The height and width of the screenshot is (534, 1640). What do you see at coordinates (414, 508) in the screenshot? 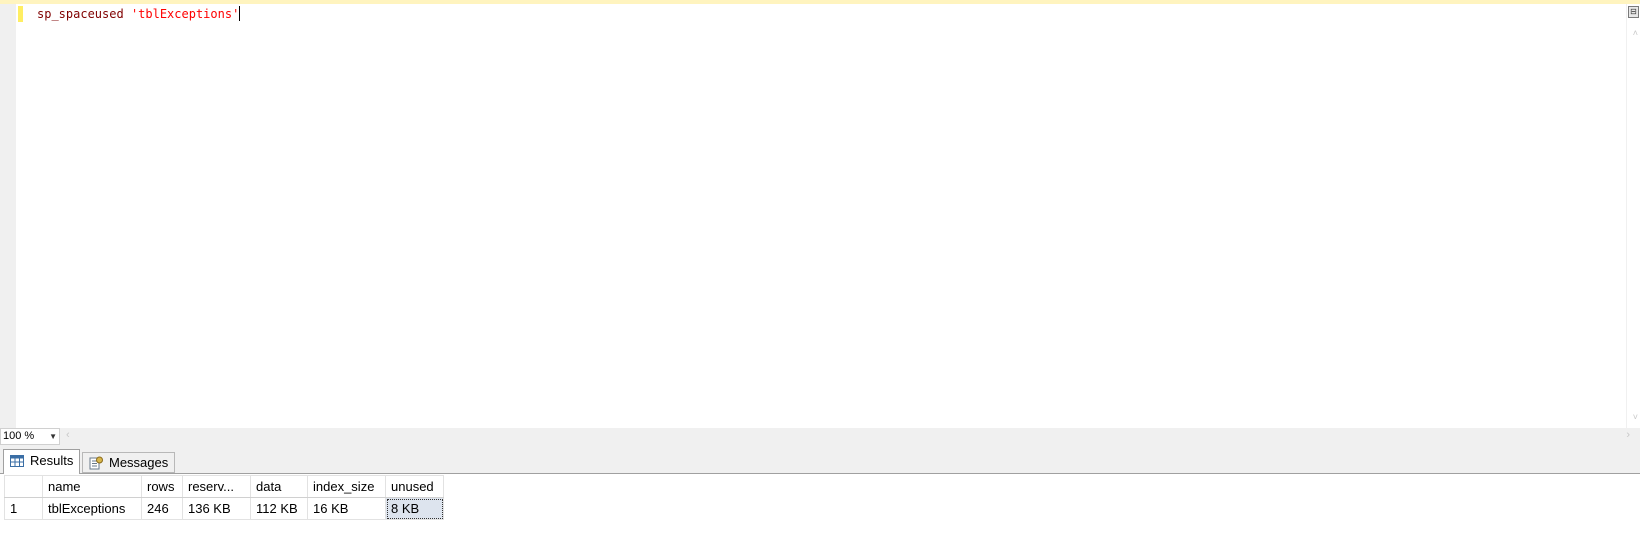
I see `cell-unused: 8 KB` at bounding box center [414, 508].